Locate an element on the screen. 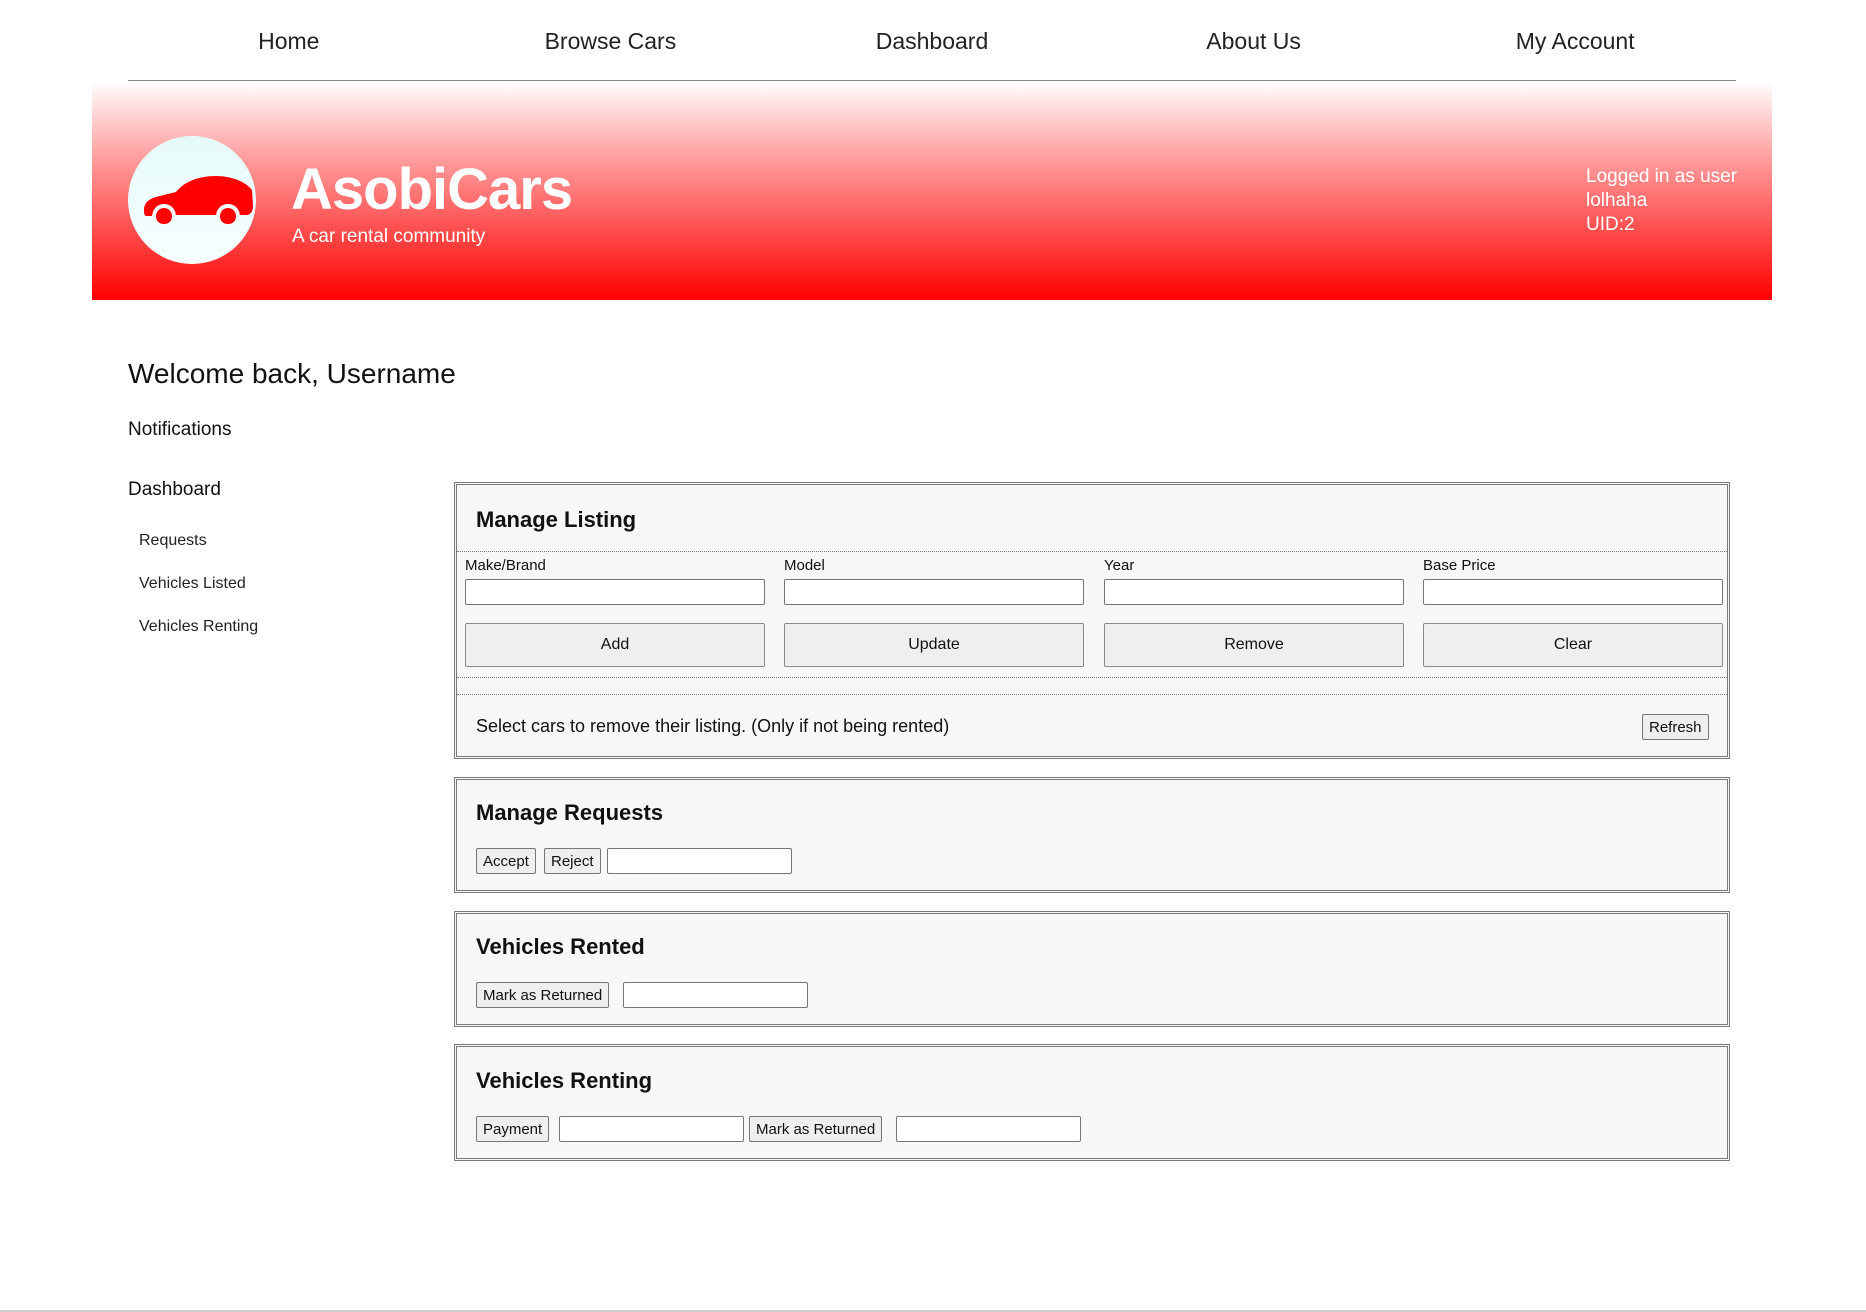 This screenshot has width=1866, height=1312. renting-returned-input is located at coordinates (988, 1129).